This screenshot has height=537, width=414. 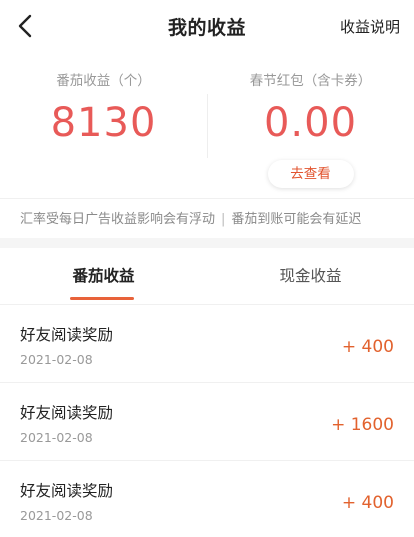 I want to click on red-packet-panel: 春节红包（含卡券） 0.00 去查看, so click(x=310, y=126).